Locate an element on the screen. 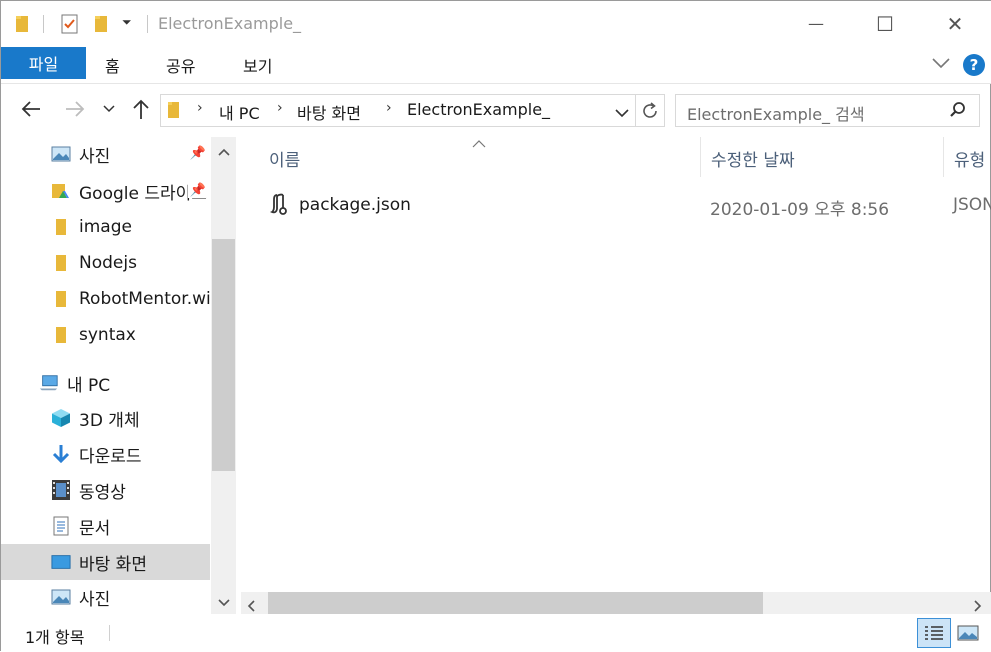  nav-item-label: Nodejs is located at coordinates (108, 263).